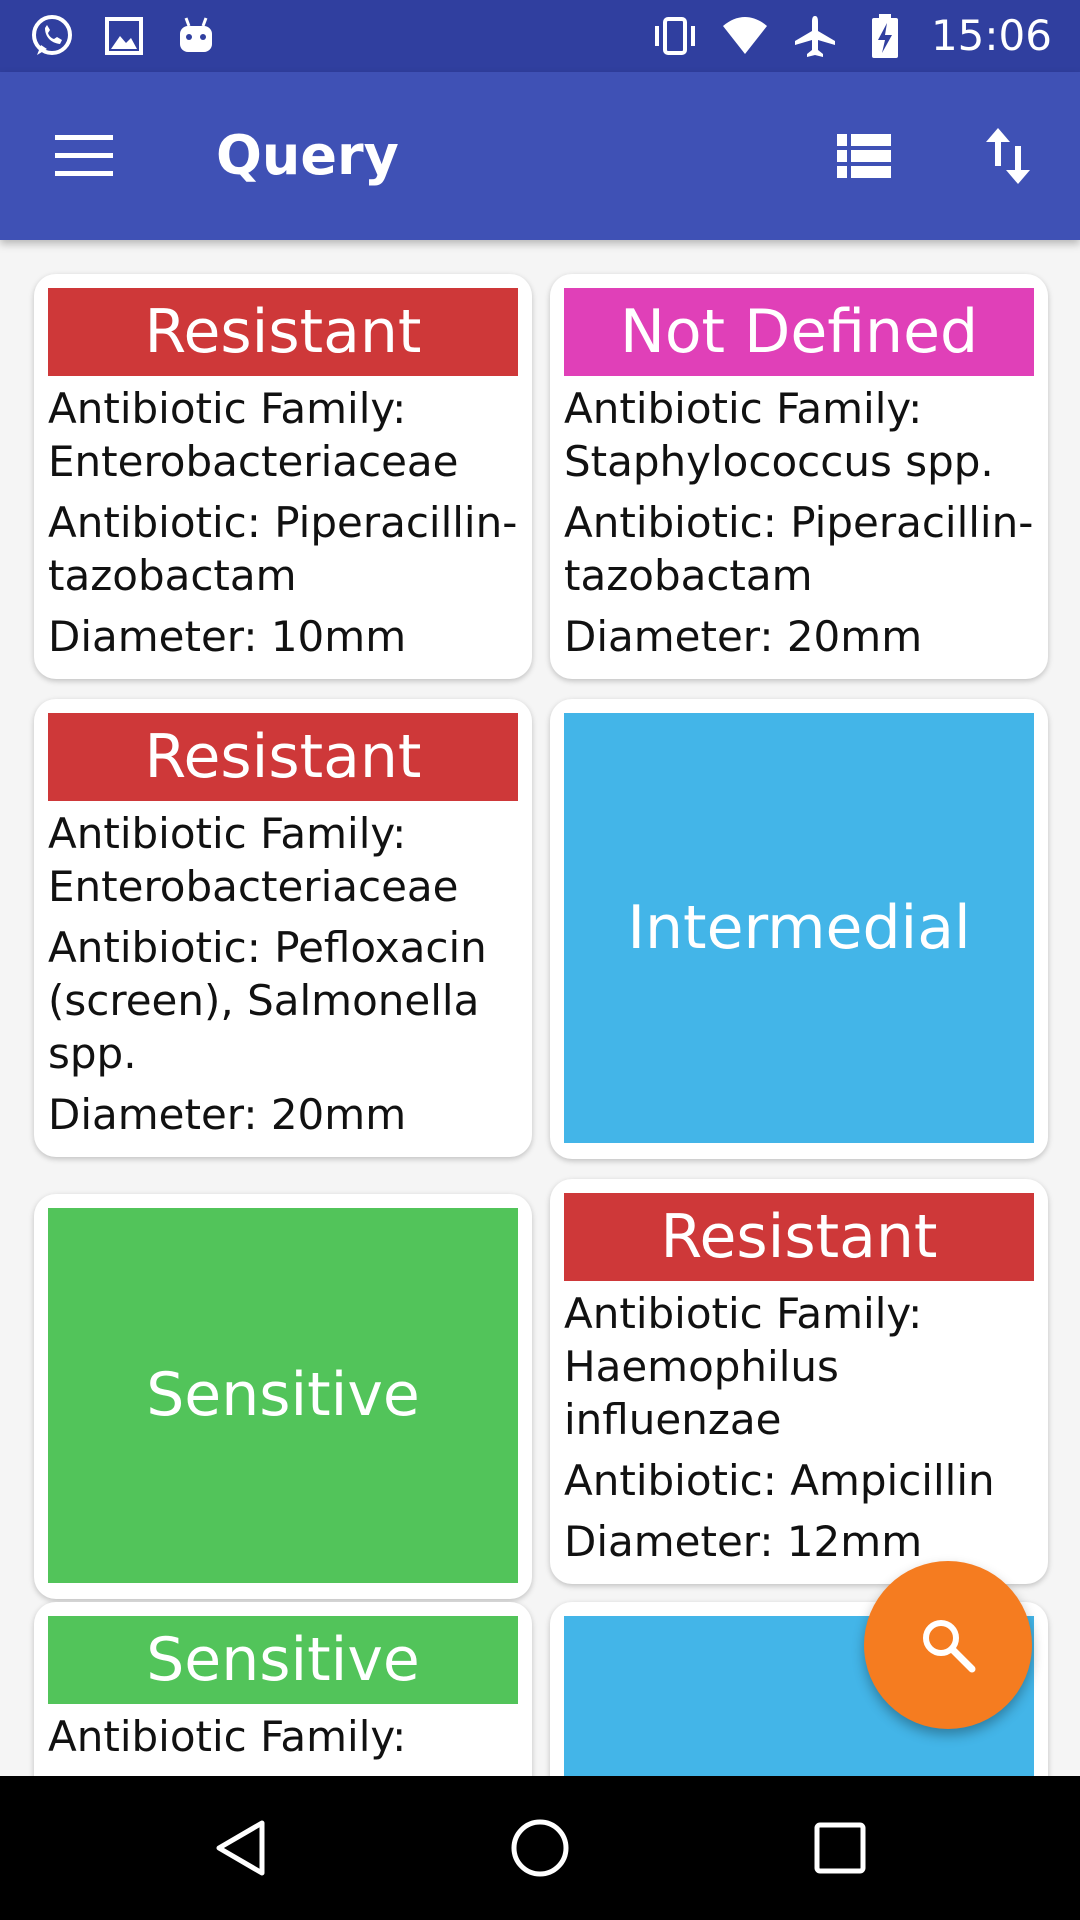  I want to click on status-badge: Intermedial, so click(799, 928).